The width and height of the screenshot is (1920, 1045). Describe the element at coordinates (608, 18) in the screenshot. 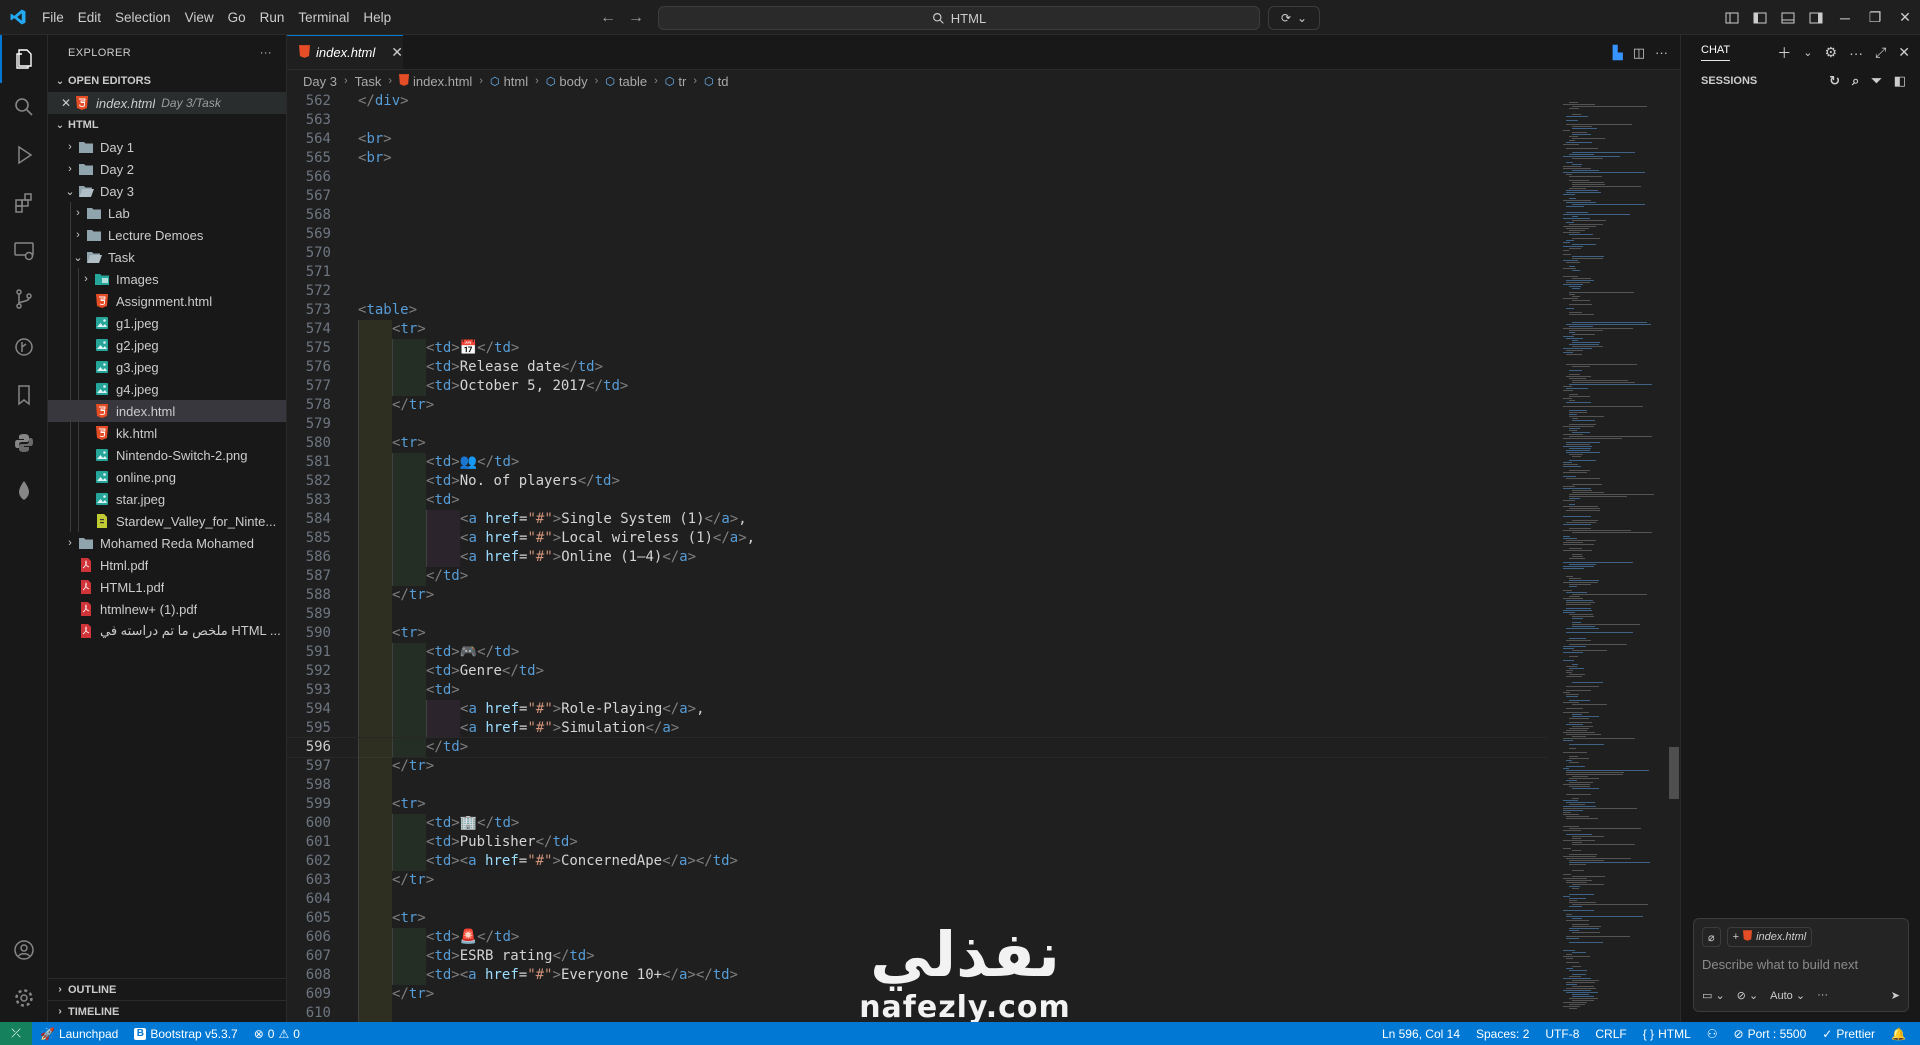

I see `back-arrow-icon: ←` at that location.